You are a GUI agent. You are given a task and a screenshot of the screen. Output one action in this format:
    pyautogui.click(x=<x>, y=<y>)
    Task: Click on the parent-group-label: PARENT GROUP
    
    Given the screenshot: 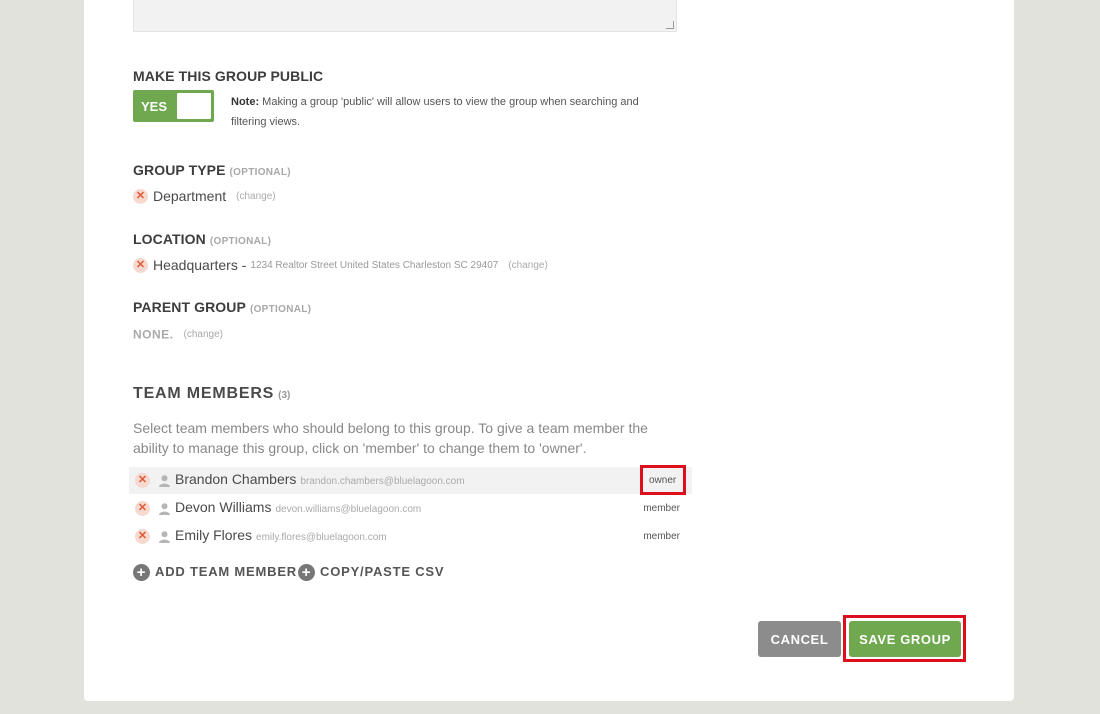 What is the action you would take?
    pyautogui.click(x=189, y=307)
    